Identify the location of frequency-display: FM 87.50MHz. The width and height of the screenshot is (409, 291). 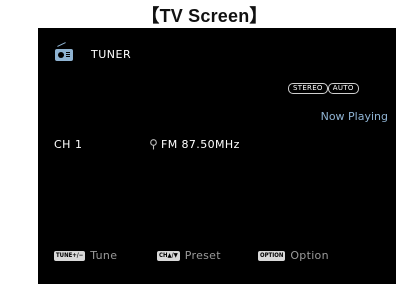
(194, 144).